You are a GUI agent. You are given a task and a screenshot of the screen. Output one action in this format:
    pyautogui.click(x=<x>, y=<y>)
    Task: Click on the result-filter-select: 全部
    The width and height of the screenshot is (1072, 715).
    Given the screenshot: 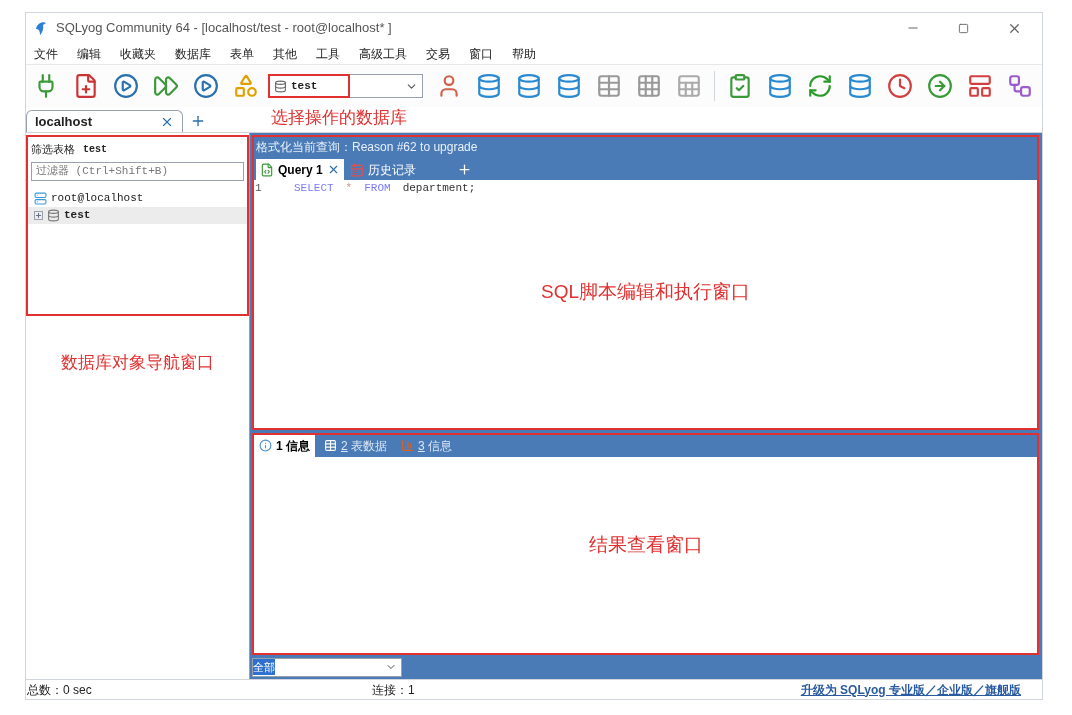 What is the action you would take?
    pyautogui.click(x=327, y=667)
    